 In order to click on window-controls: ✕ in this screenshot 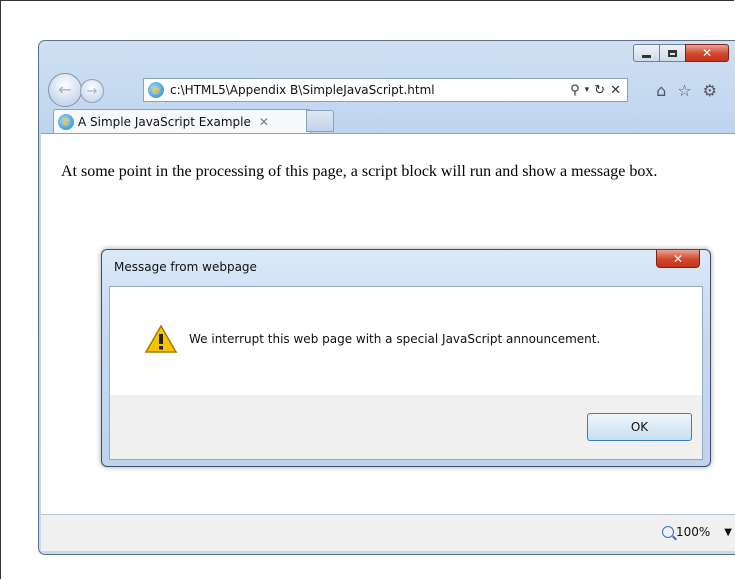, I will do `click(681, 53)`.